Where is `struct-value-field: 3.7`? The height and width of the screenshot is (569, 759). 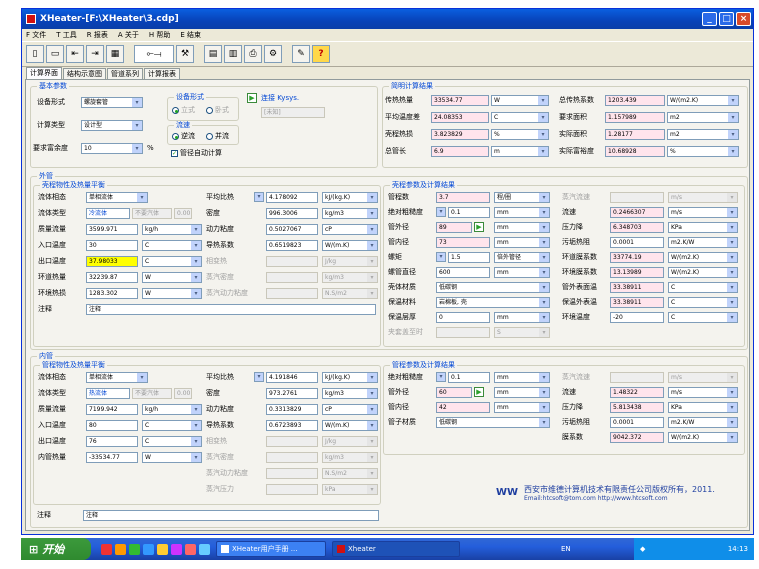 struct-value-field: 3.7 is located at coordinates (463, 197).